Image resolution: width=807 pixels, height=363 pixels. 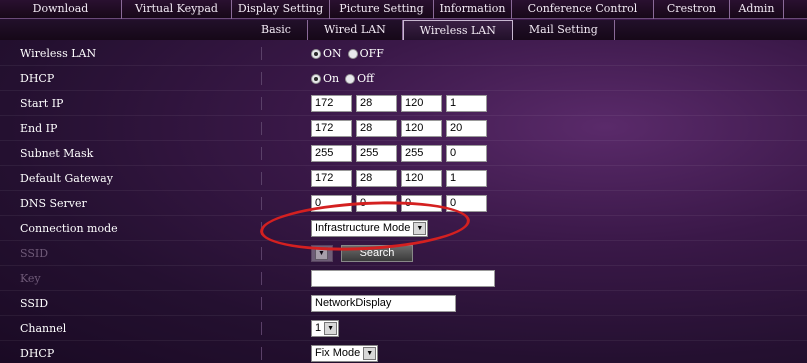 What do you see at coordinates (43, 328) in the screenshot?
I see `label-channel: Channel` at bounding box center [43, 328].